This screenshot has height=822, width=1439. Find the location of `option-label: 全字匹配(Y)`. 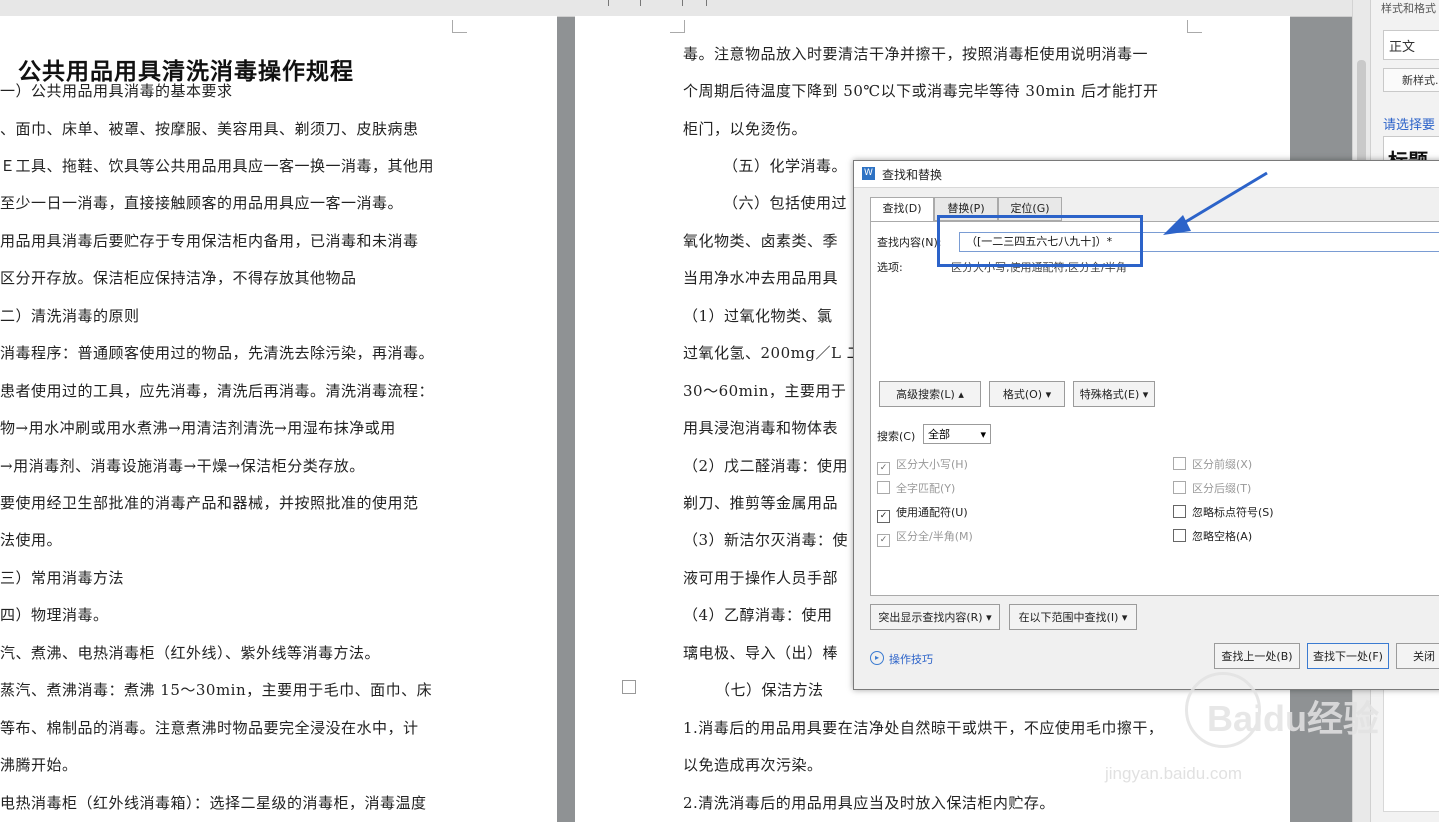

option-label: 全字匹配(Y) is located at coordinates (926, 488).